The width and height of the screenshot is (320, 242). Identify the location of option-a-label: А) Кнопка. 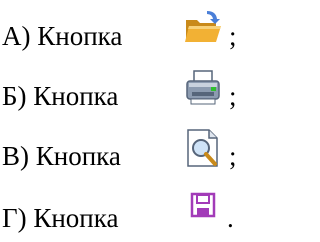
(62, 36).